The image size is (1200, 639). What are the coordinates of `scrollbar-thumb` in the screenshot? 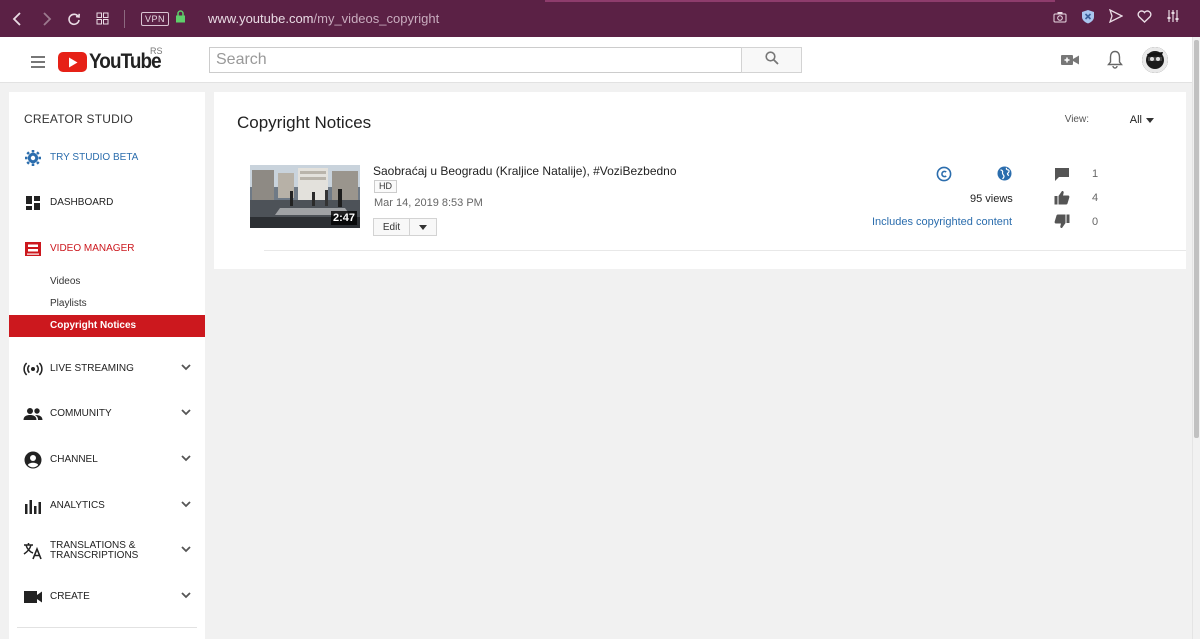 It's located at (1196, 239).